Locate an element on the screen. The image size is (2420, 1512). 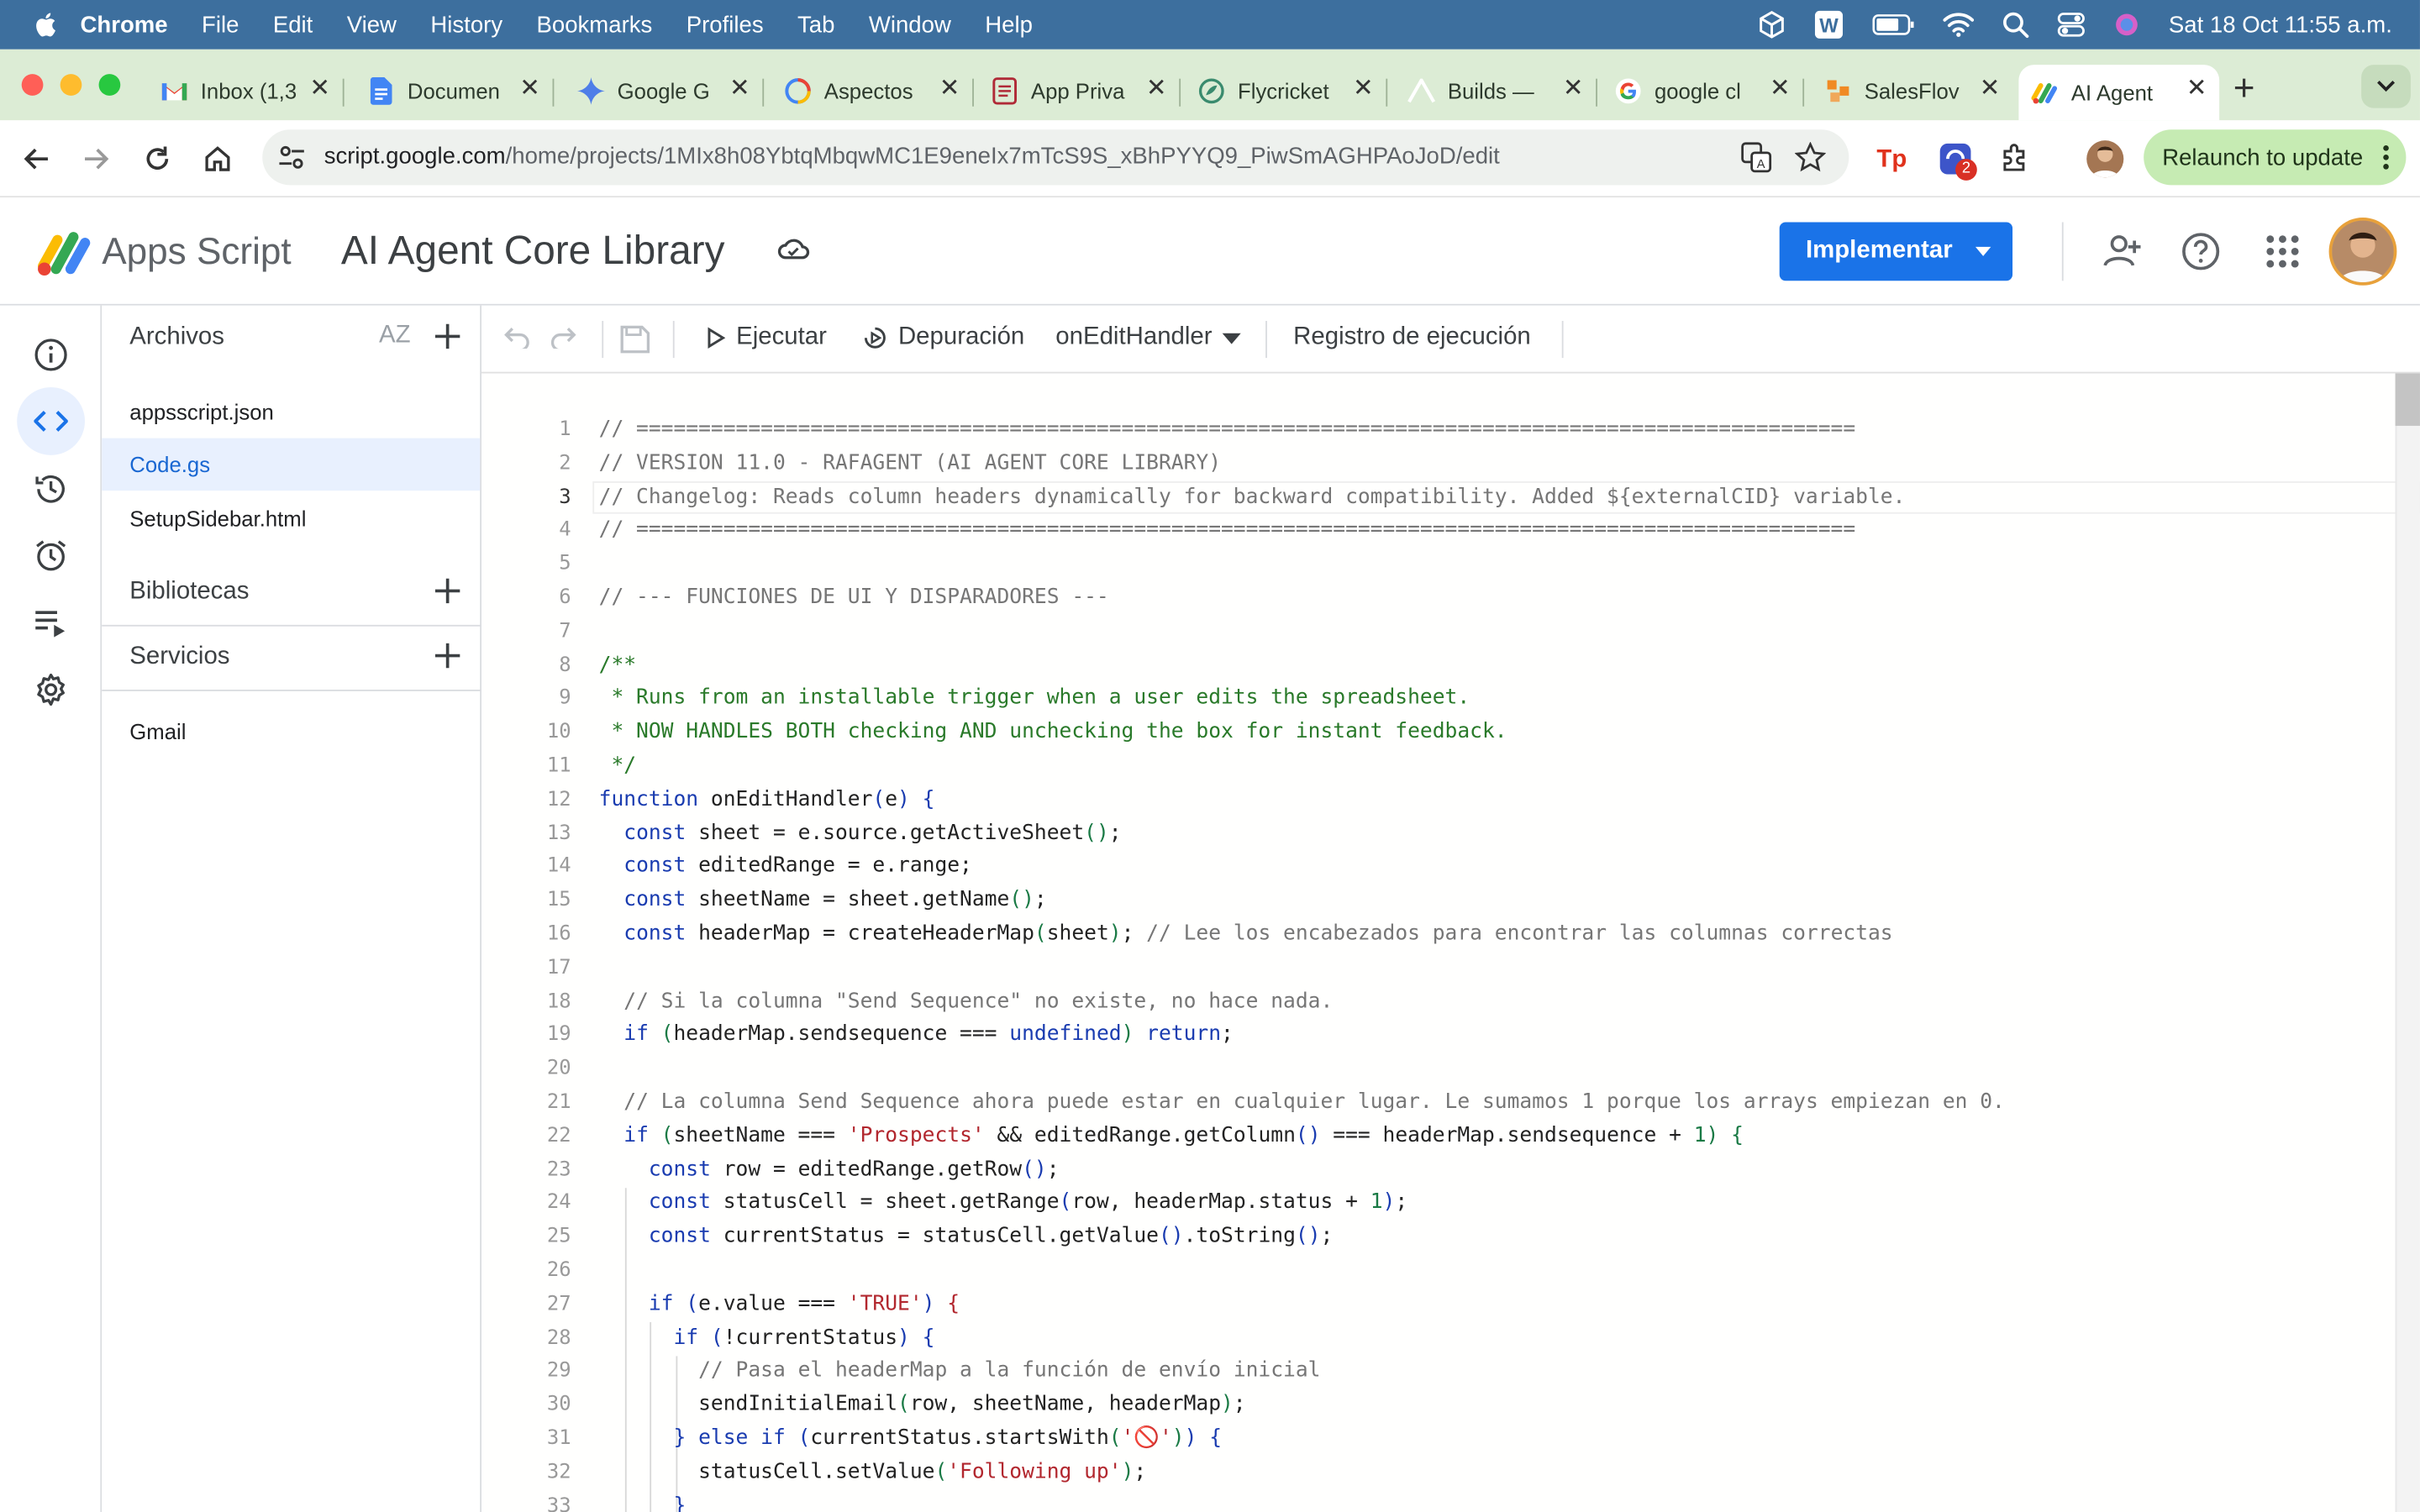
wifi-icon is located at coordinates (1959, 25).